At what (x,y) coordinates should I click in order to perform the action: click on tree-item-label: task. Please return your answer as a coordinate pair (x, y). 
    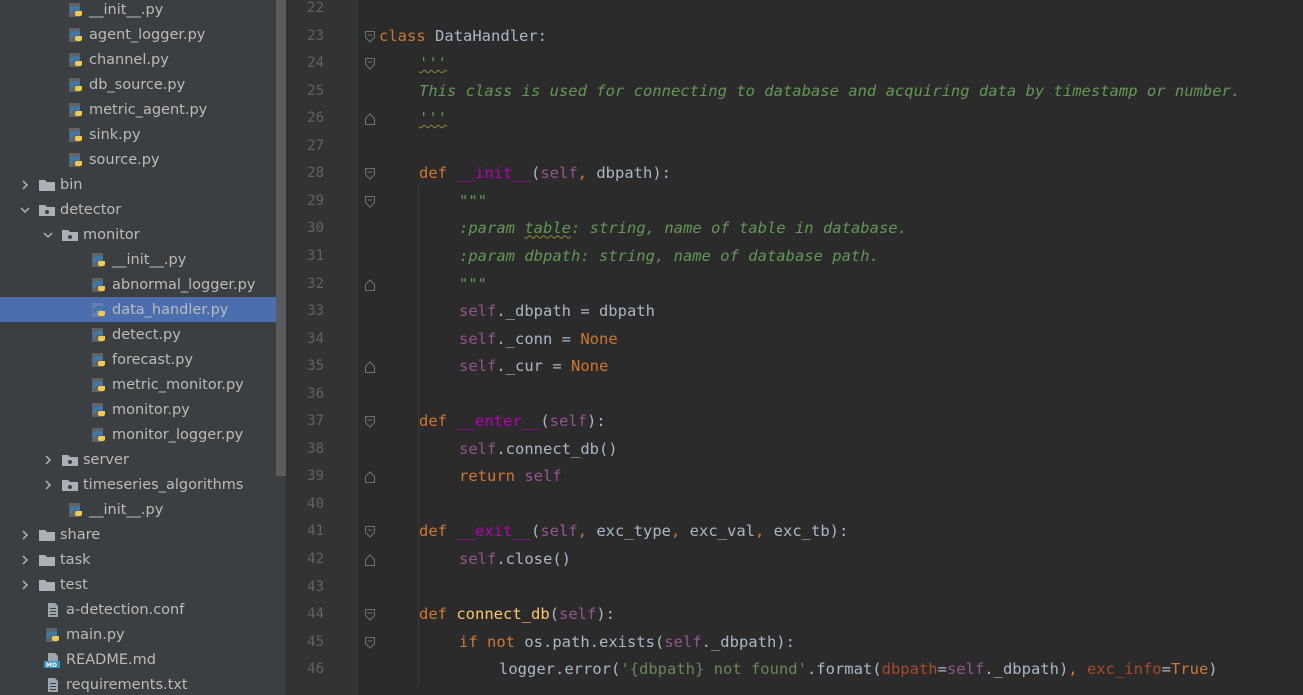
    Looking at the image, I should click on (75, 559).